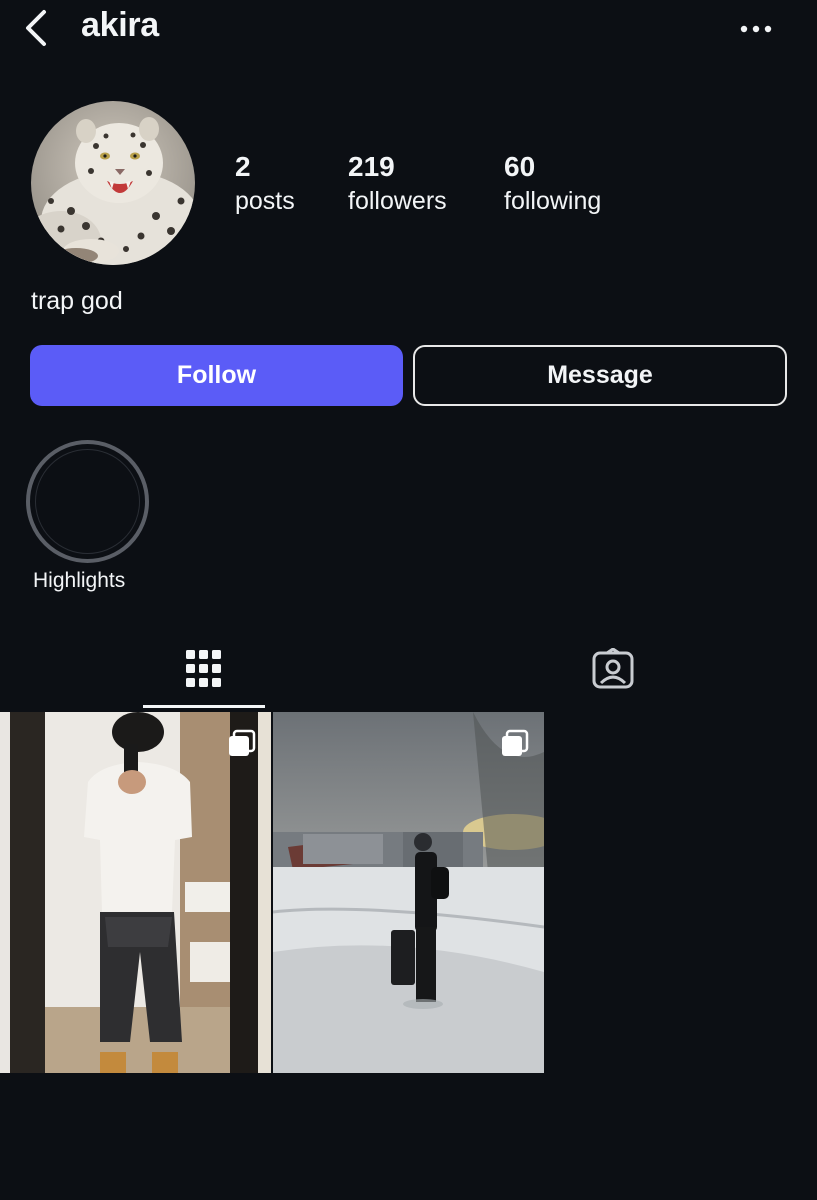 The width and height of the screenshot is (817, 1200). Describe the element at coordinates (243, 166) in the screenshot. I see `posts-count-value: 2` at that location.